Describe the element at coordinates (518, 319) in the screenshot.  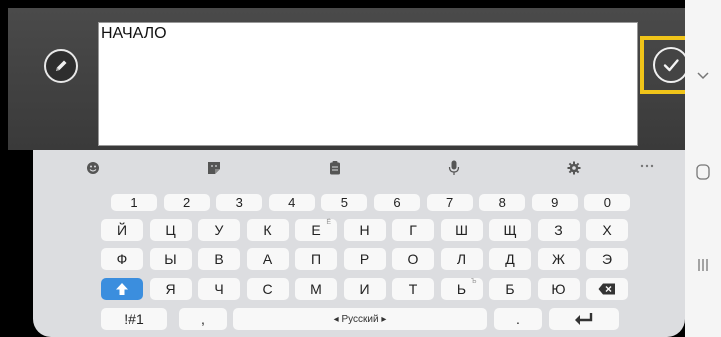
I see `period-key: .` at that location.